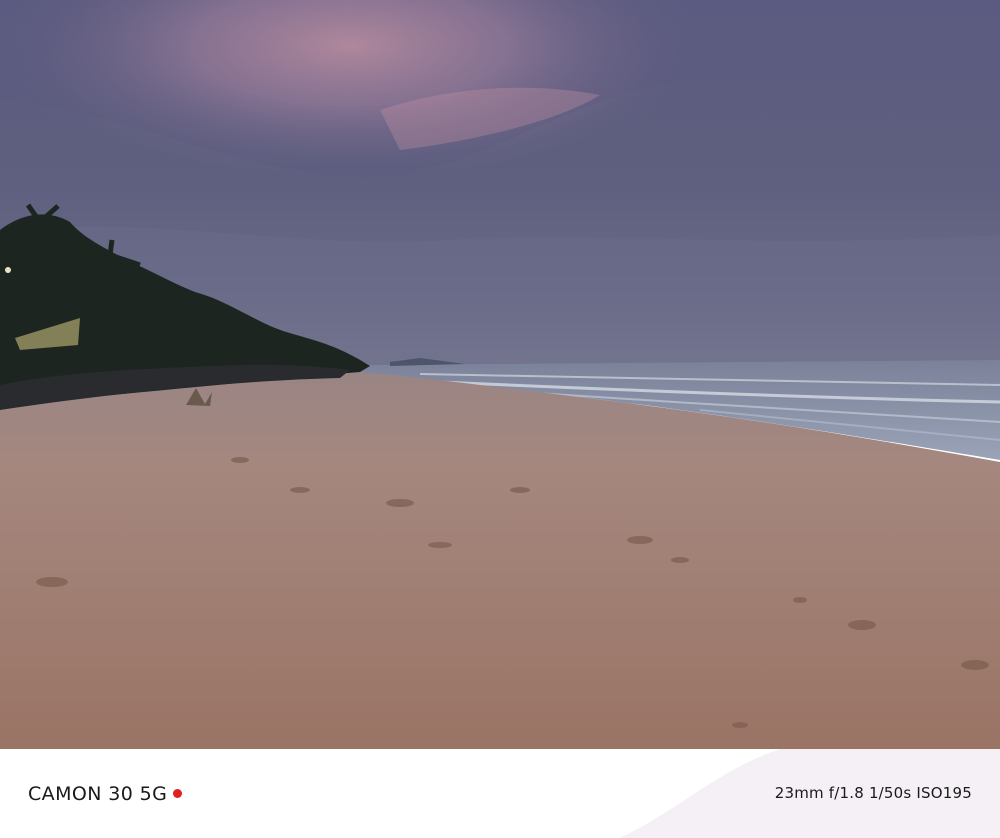  I want to click on caption-bar: CAMON 30 5G 23mm f/1.8 1/50s ISO195, so click(500, 793).